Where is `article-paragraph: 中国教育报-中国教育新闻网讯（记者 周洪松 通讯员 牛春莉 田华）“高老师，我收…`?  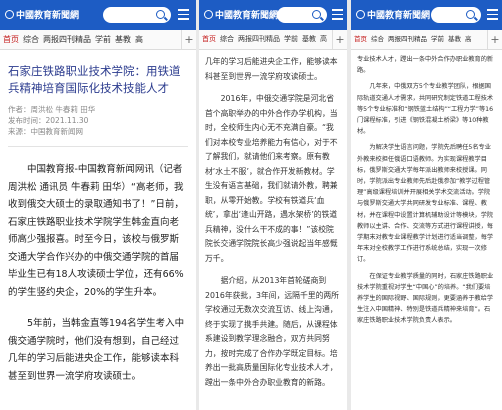 article-paragraph: 中国教育报-中国教育新闻网讯（记者 周洪松 通讯员 牛春莉 田华）“高老师，我收… is located at coordinates (96, 231).